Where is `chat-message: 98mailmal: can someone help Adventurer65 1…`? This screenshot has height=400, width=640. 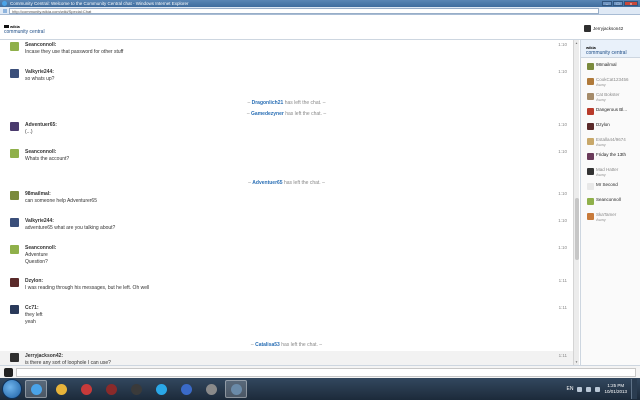
chat-message: 98mailmal: can someone help Adventurer65 1… is located at coordinates (286, 202).